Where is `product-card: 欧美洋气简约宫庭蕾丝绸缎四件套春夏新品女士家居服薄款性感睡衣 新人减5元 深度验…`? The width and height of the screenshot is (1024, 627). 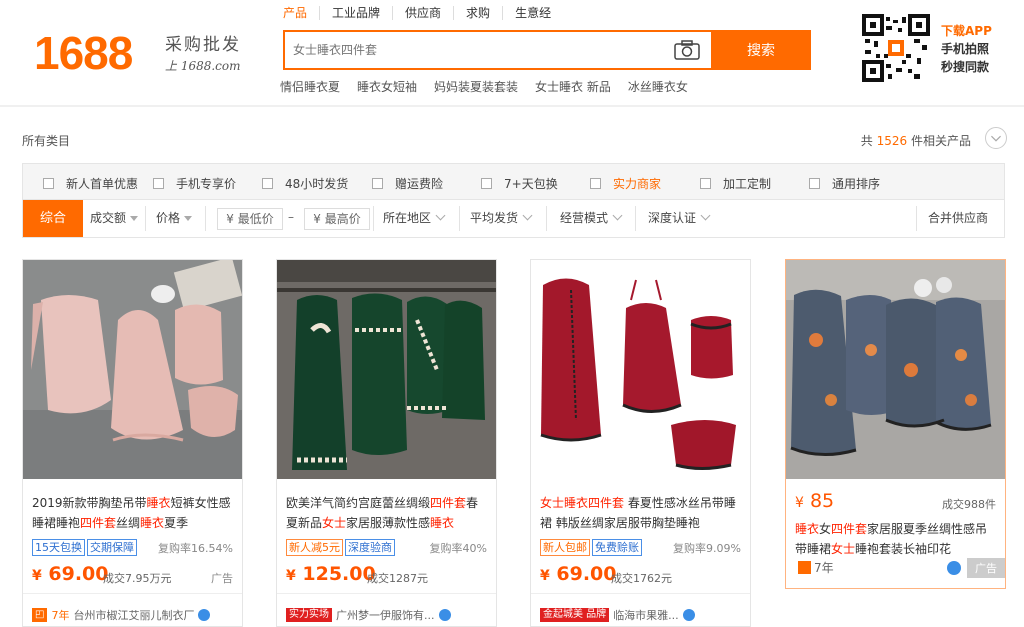
product-card: 欧美洋气简约宫庭蕾丝绸缎四件套春夏新品女士家居服薄款性感睡衣 新人减5元 深度验… is located at coordinates (386, 443).